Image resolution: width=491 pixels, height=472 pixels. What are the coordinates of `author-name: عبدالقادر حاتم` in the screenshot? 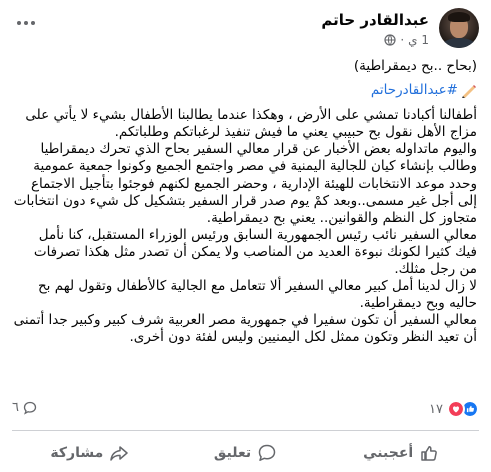 It's located at (375, 20).